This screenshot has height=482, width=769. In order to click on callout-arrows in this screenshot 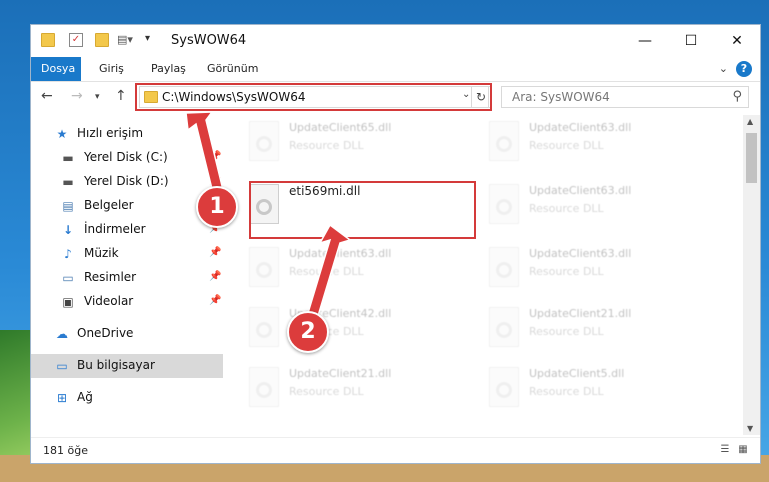, I will do `click(268, 214)`.